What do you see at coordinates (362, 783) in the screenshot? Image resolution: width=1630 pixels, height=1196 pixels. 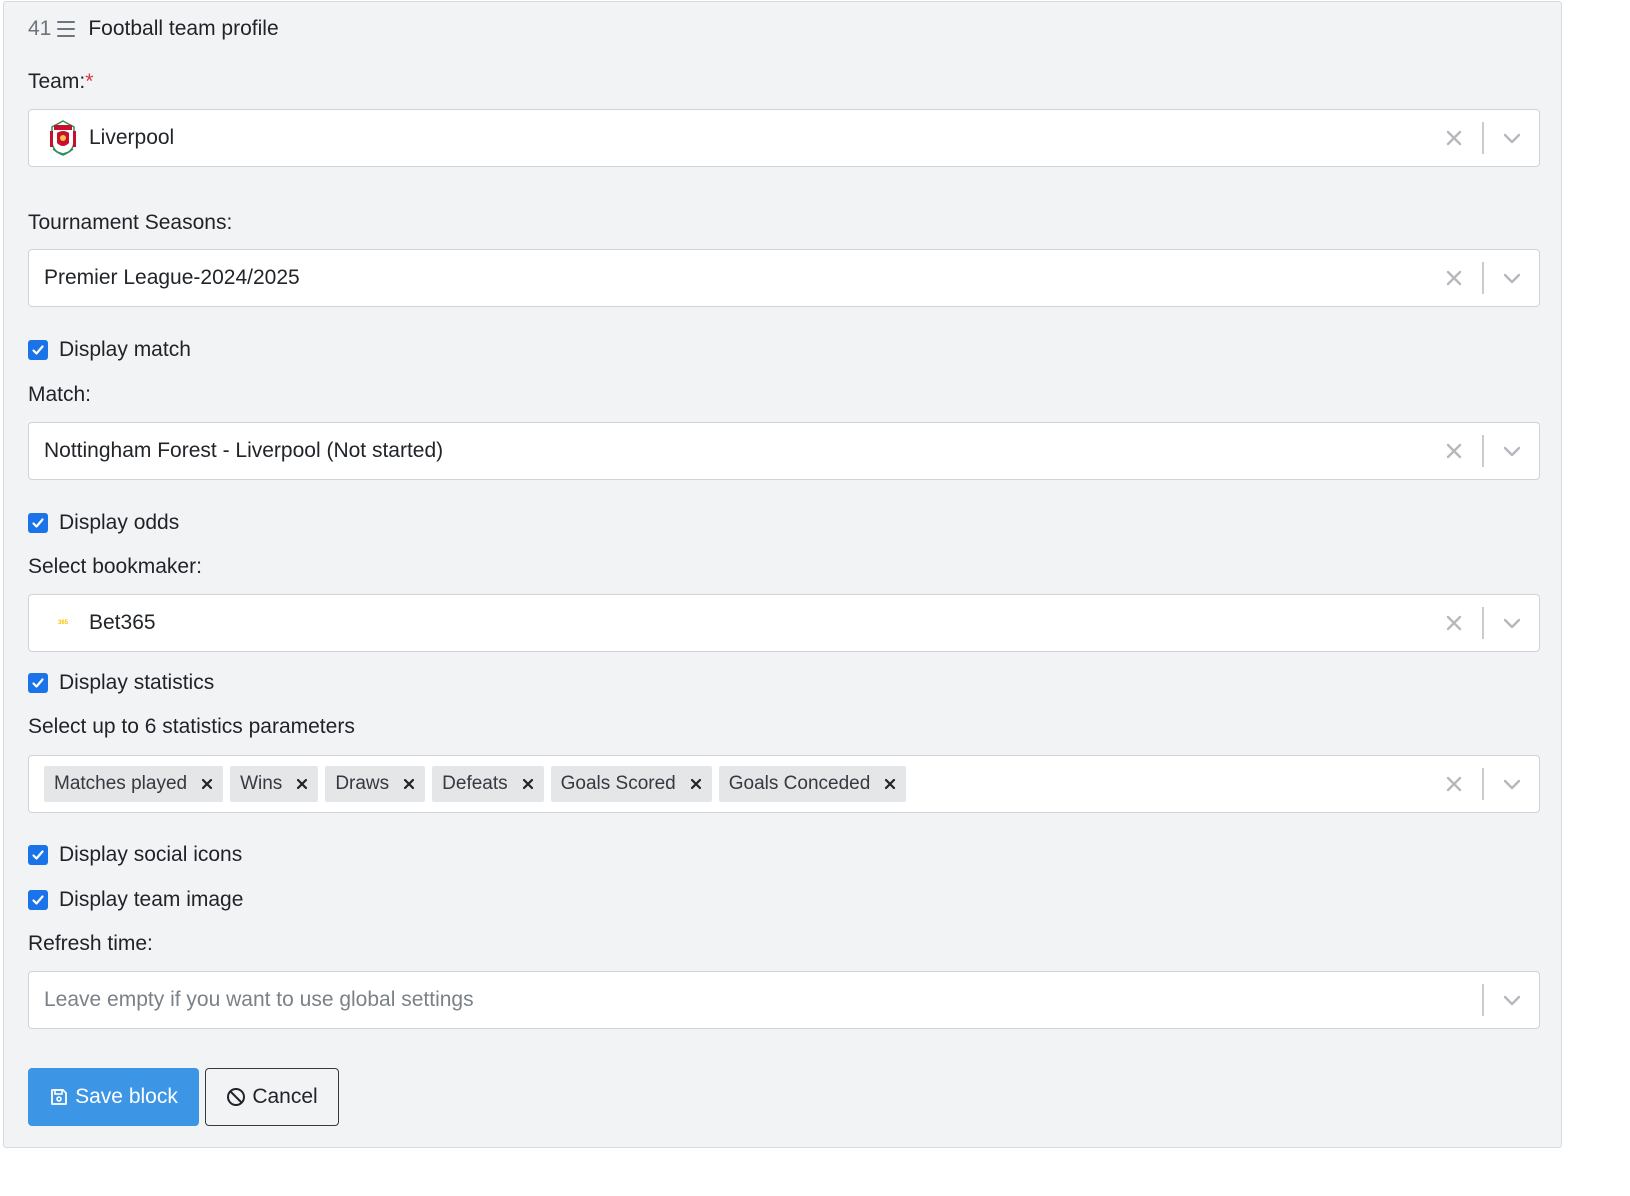 I see `tag-label: Draws` at bounding box center [362, 783].